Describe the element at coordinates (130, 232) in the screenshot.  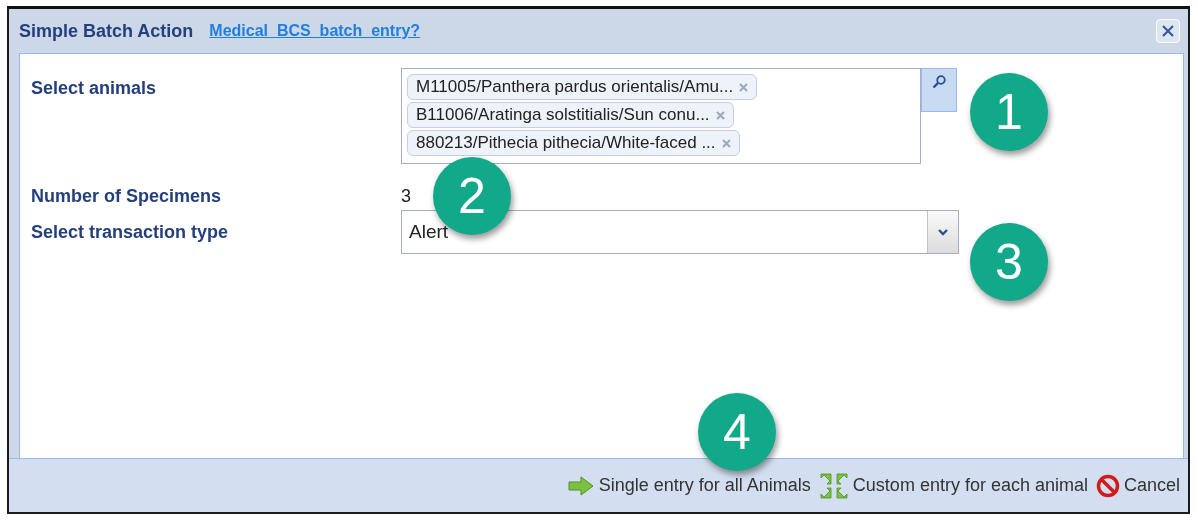
I see `field-label: Select transaction type` at that location.